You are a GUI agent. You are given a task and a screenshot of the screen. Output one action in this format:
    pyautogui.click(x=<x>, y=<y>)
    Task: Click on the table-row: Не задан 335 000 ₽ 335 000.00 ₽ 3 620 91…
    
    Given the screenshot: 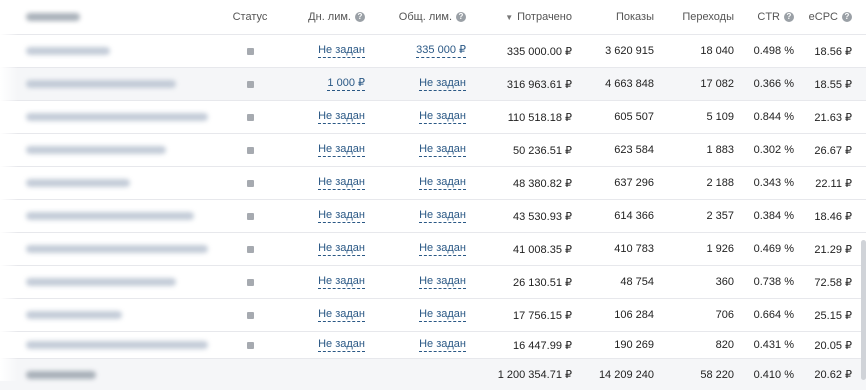 What is the action you would take?
    pyautogui.click(x=433, y=51)
    